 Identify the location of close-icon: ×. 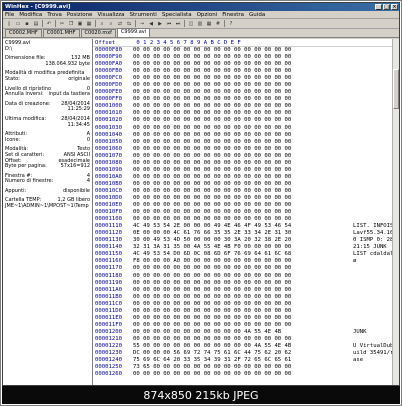
(394, 7).